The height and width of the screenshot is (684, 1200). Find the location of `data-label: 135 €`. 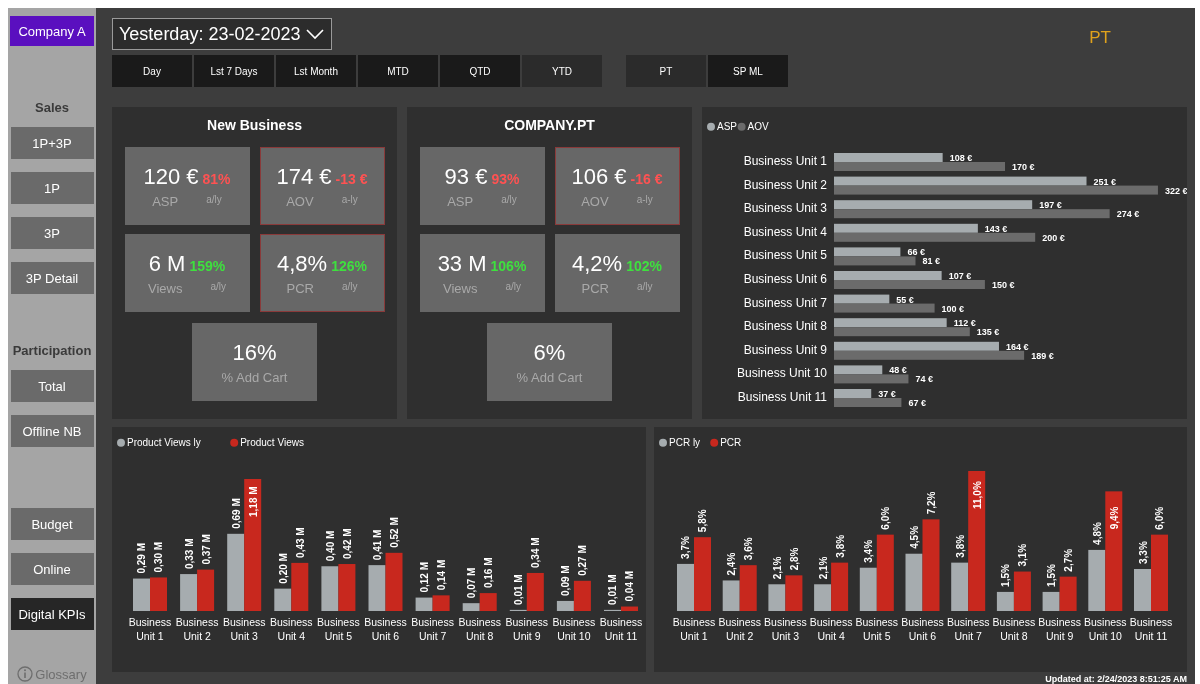

data-label: 135 € is located at coordinates (988, 332).